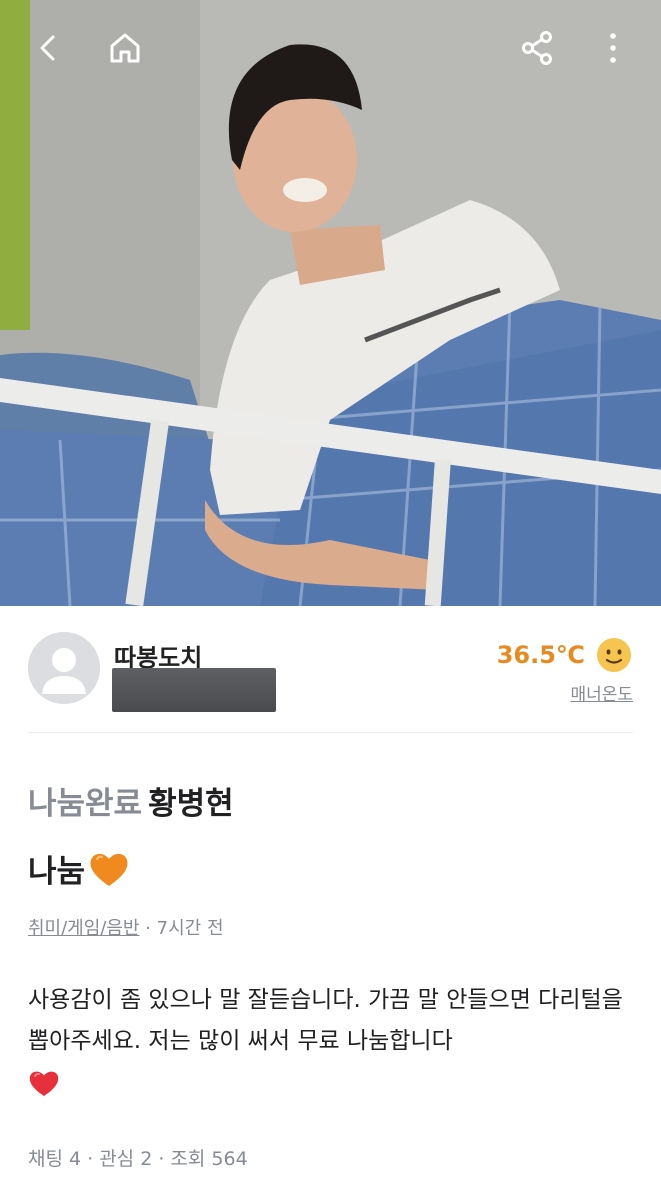 The height and width of the screenshot is (1200, 661). I want to click on manner-temperature-label: 매너온도, so click(601, 692).